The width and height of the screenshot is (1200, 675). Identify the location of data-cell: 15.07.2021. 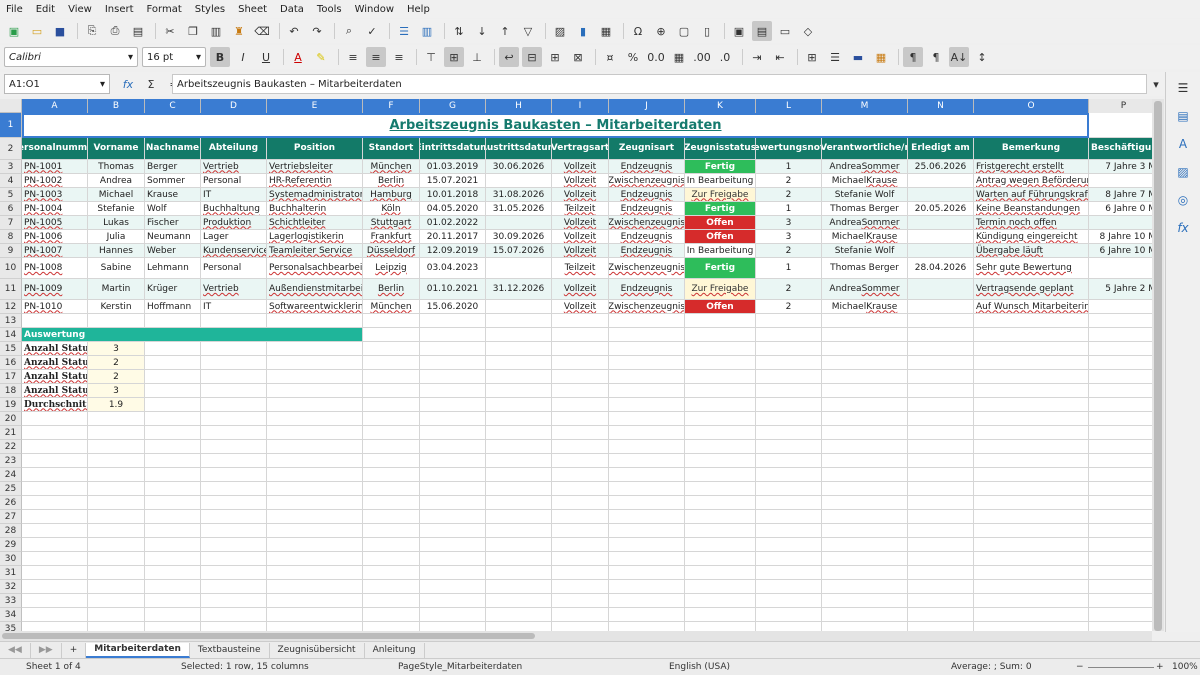
(453, 181).